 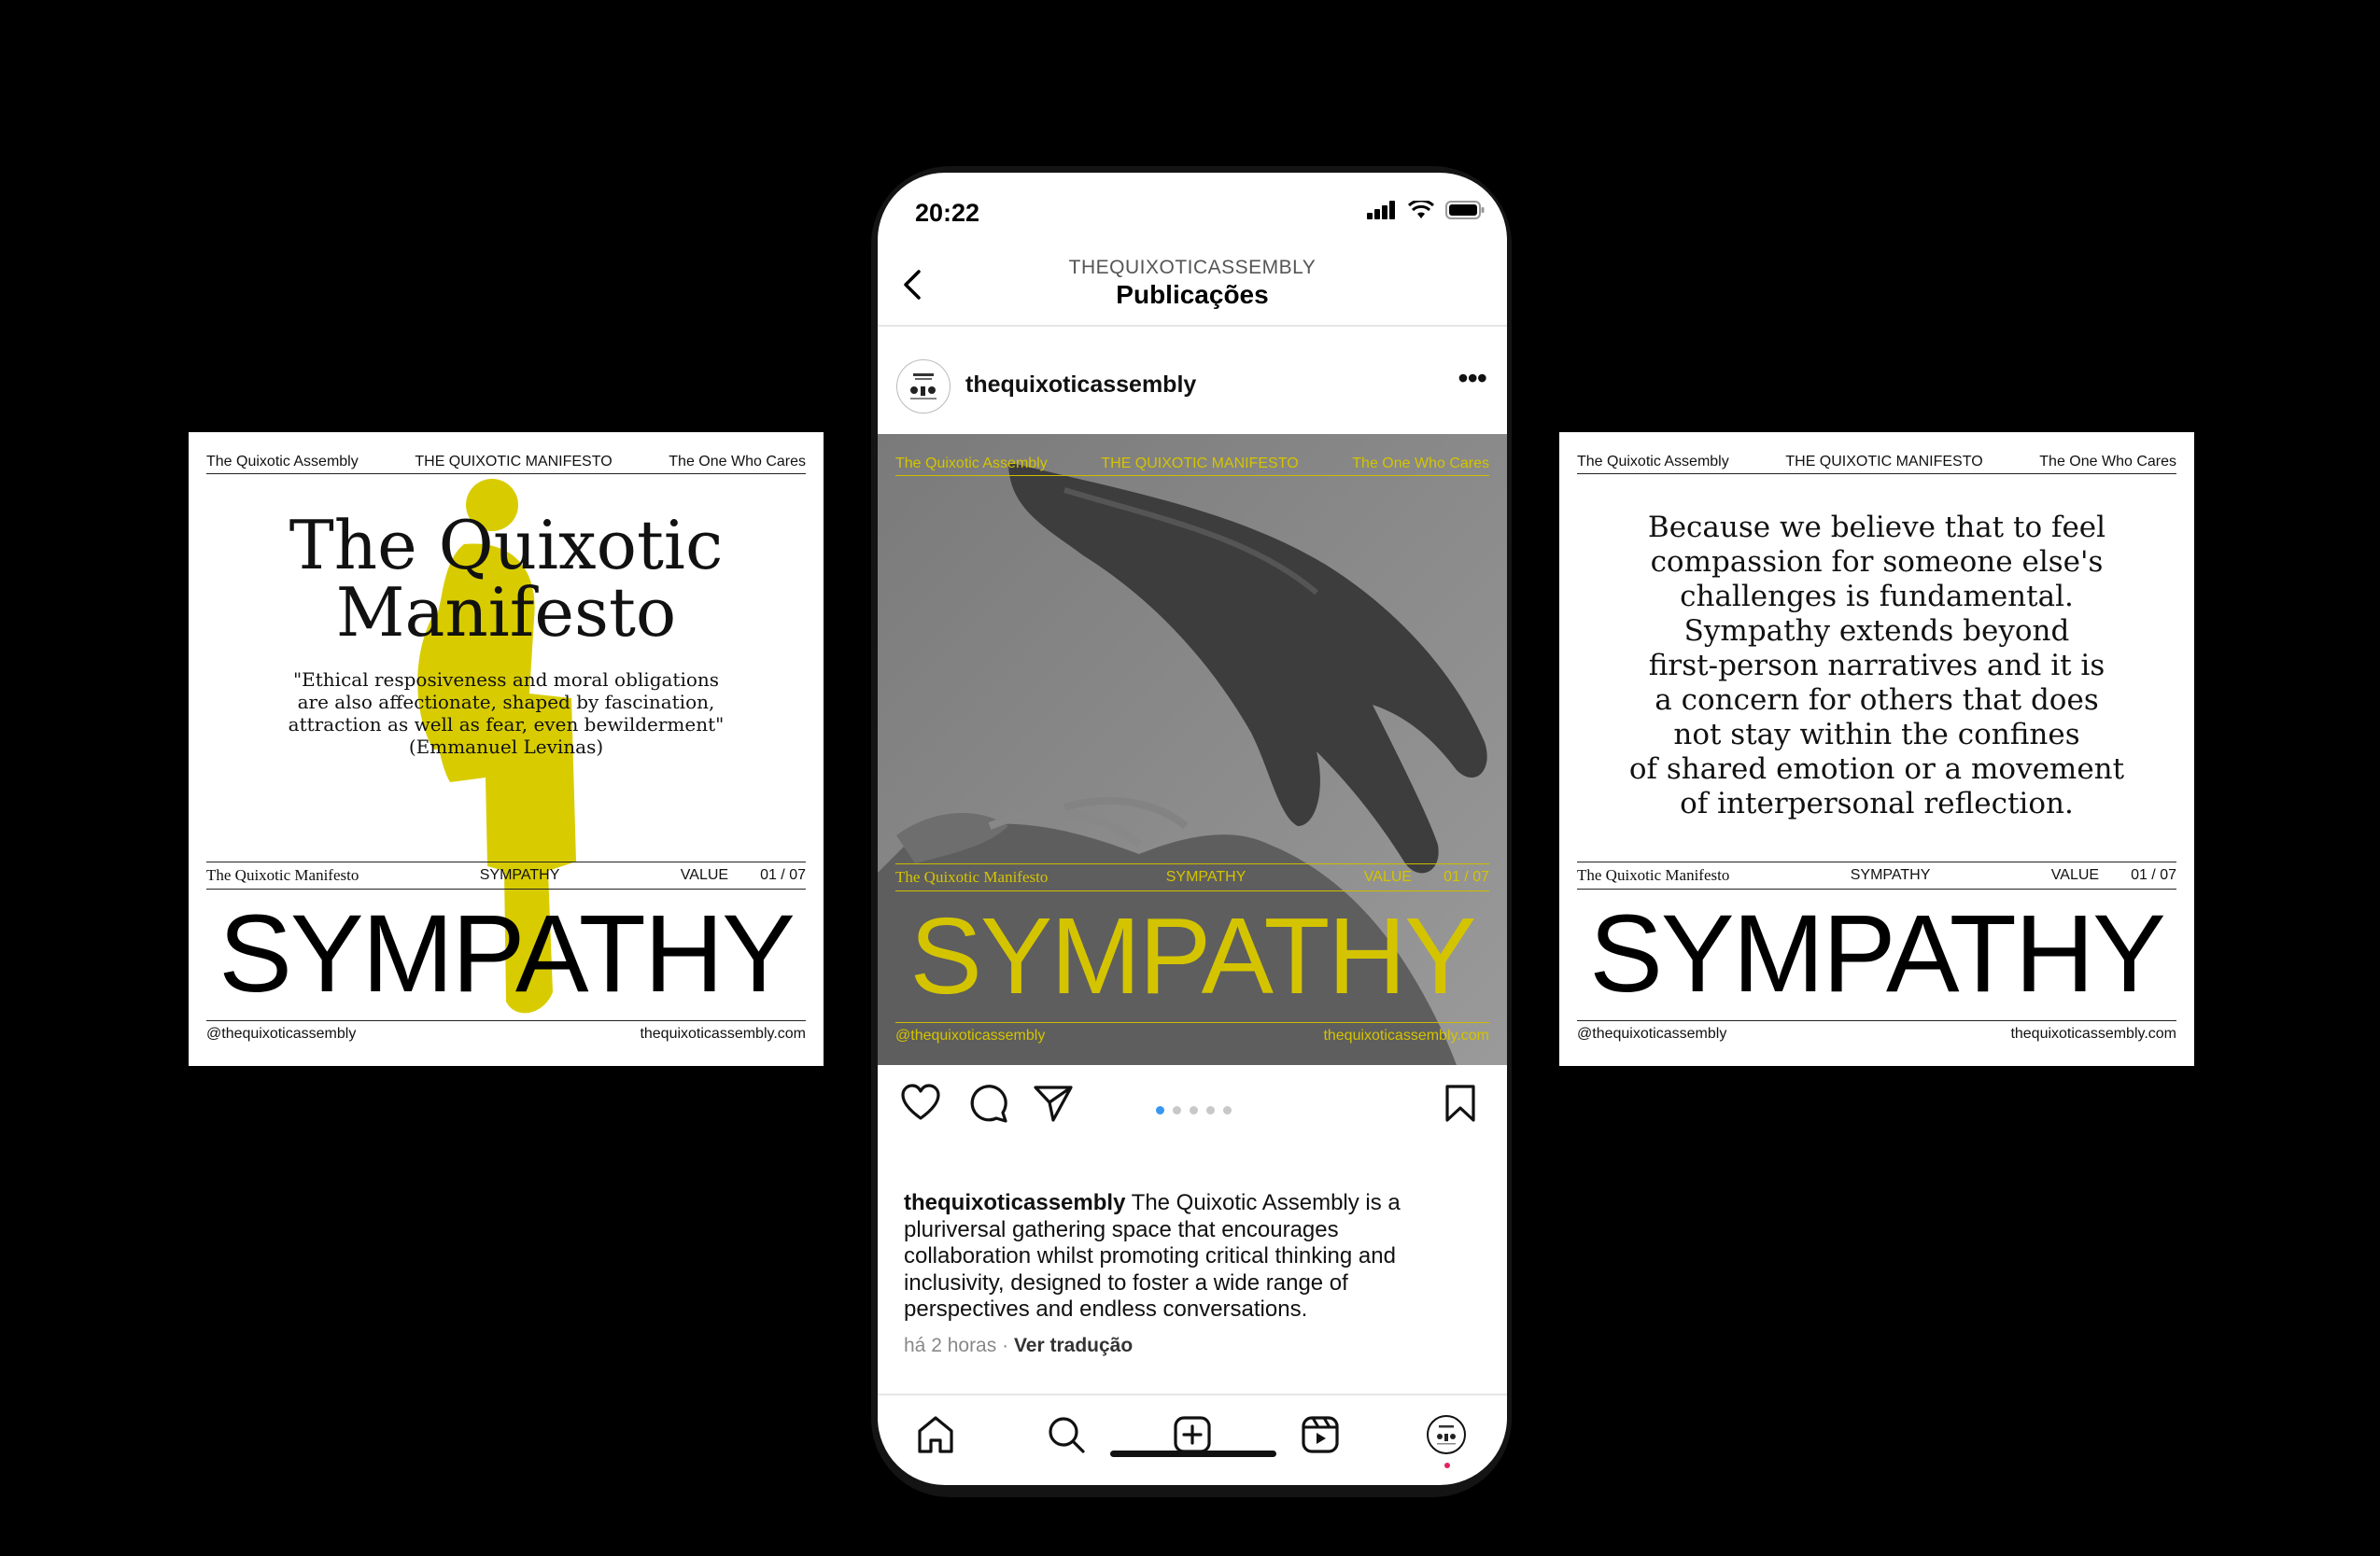 What do you see at coordinates (1192, 267) in the screenshot?
I see `nav-username: THEQUIXOTICASSEMBLY` at bounding box center [1192, 267].